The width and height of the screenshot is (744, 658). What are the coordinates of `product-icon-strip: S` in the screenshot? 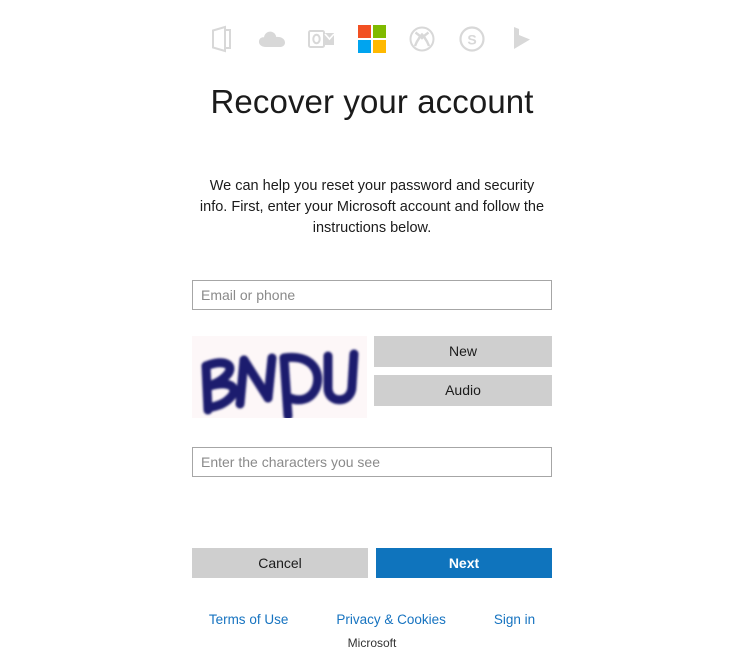 It's located at (372, 39).